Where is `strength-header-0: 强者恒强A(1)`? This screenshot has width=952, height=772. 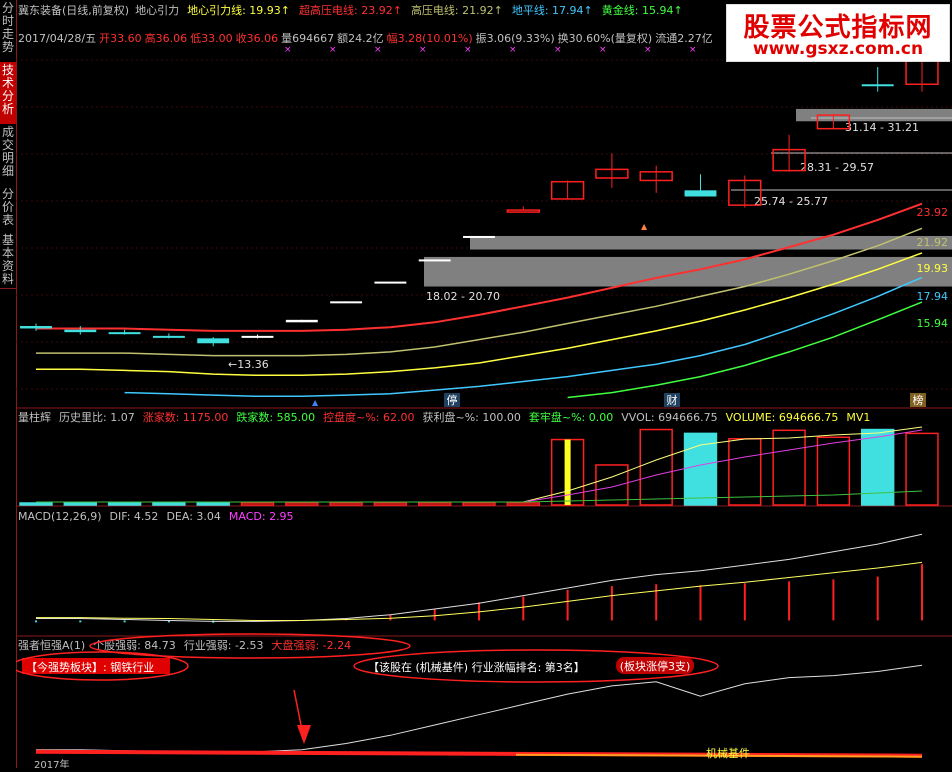 strength-header-0: 强者恒强A(1) is located at coordinates (51, 645).